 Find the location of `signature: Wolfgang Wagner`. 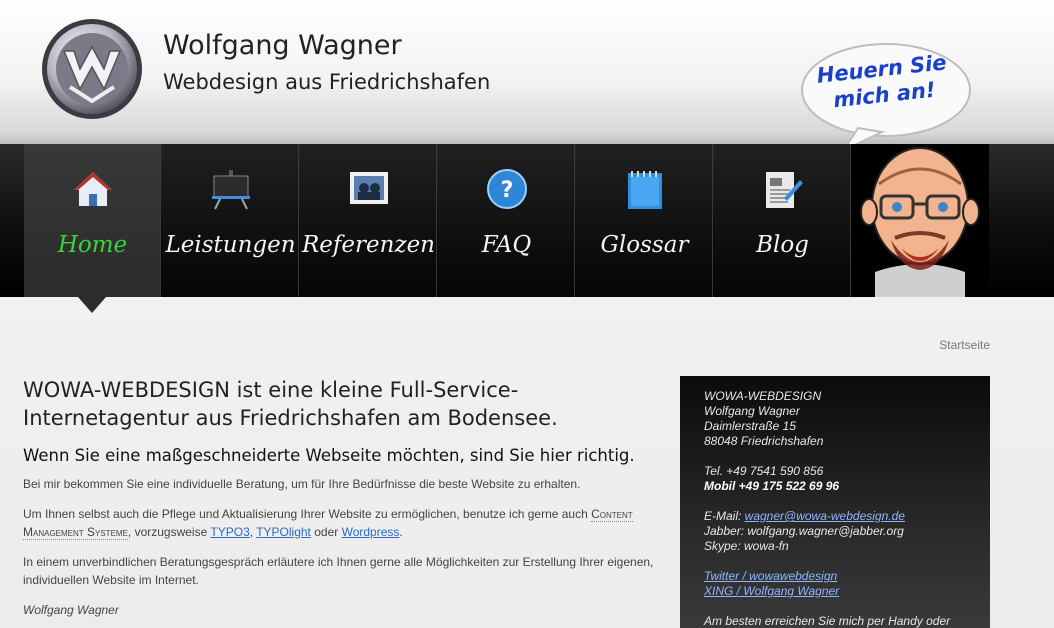

signature: Wolfgang Wagner is located at coordinates (71, 610).